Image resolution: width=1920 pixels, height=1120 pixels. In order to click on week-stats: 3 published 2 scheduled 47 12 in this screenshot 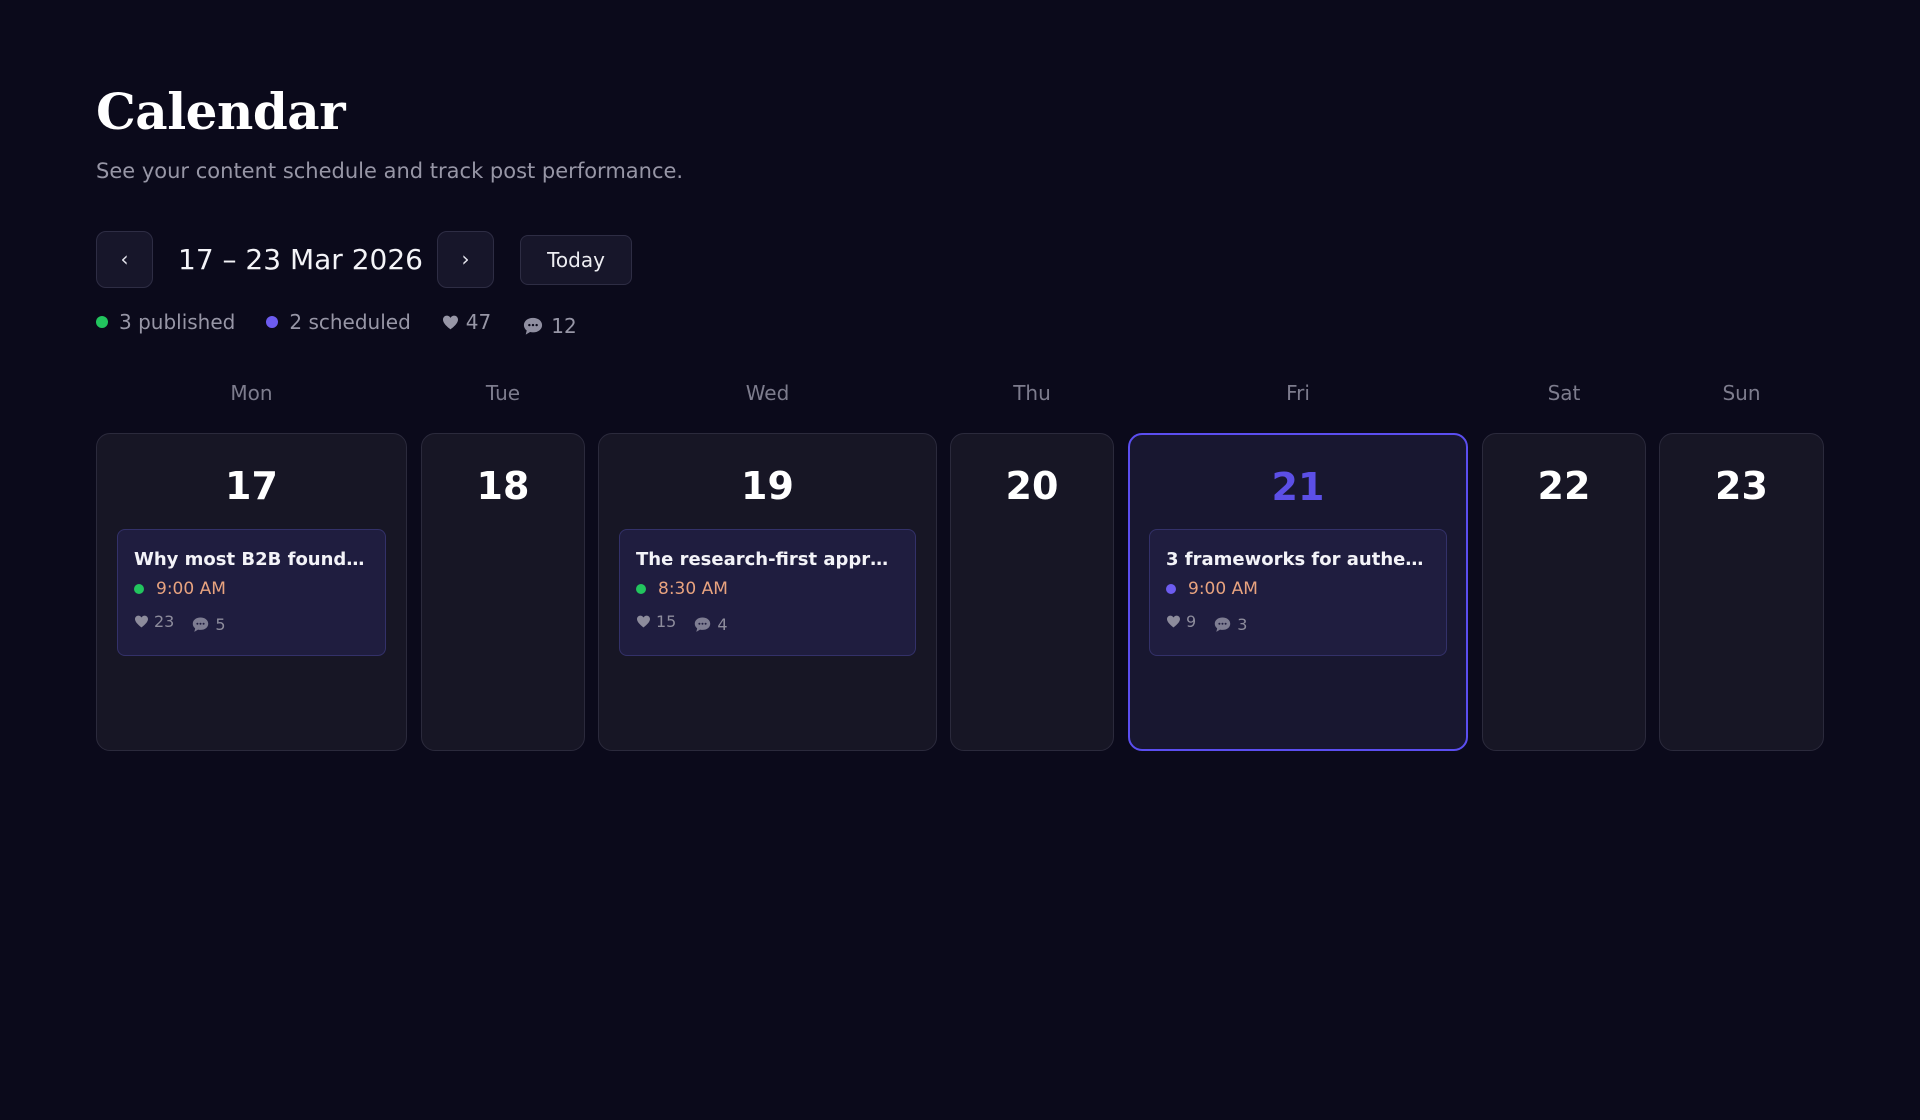, I will do `click(352, 322)`.